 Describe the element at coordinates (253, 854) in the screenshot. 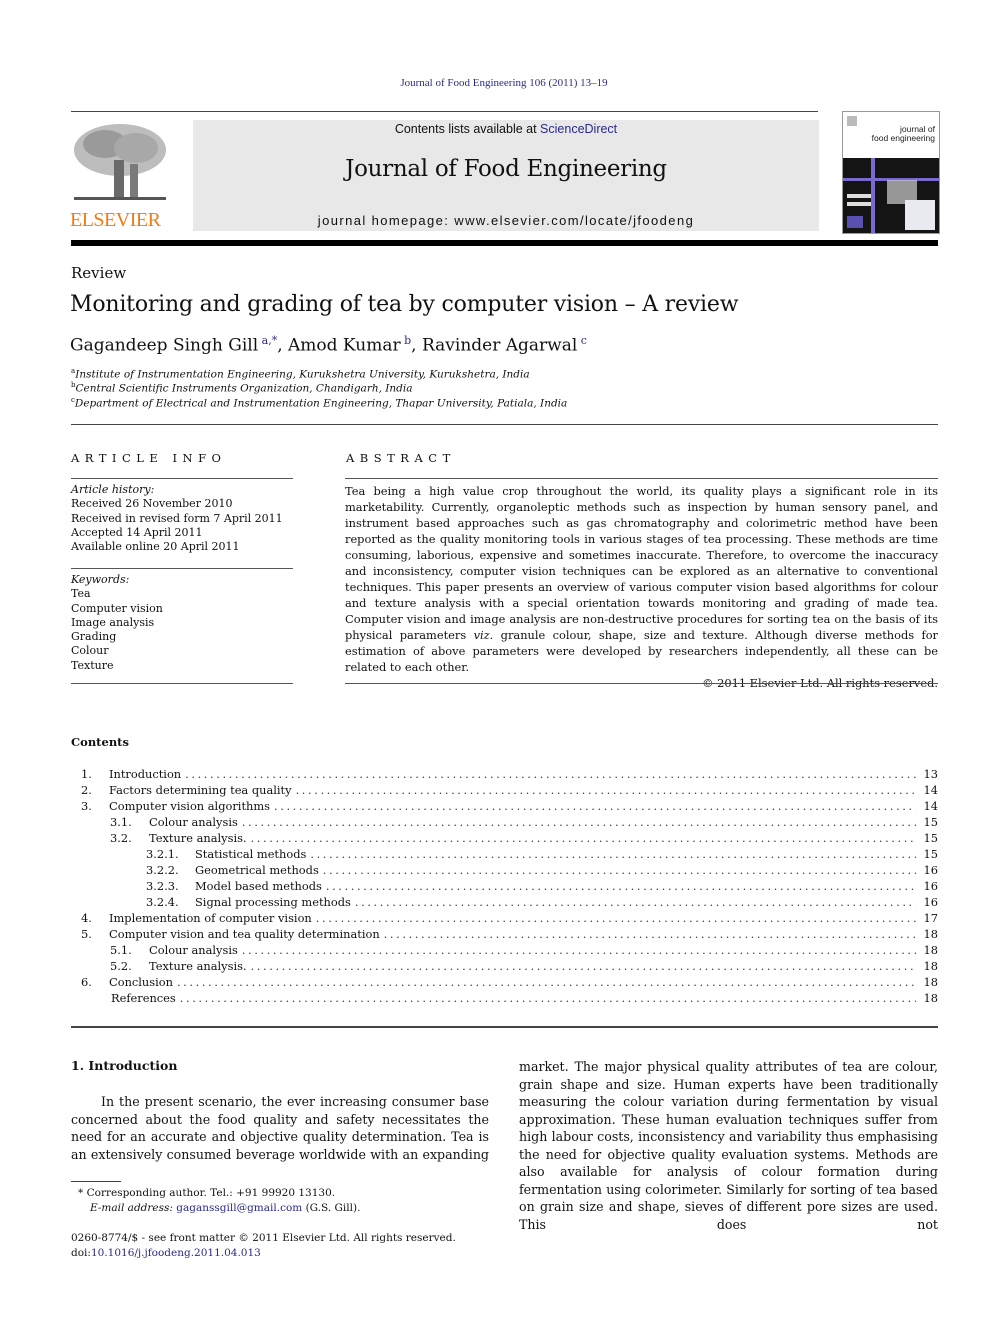

I see `toc-entry-title: Statistical methods` at that location.